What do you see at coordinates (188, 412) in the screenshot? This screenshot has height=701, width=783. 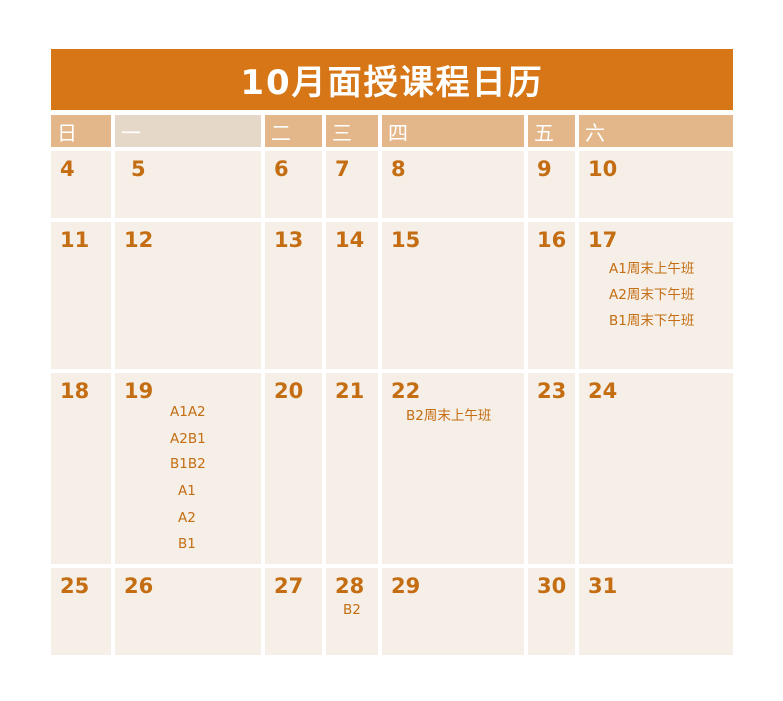 I see `event-item: A1A2` at bounding box center [188, 412].